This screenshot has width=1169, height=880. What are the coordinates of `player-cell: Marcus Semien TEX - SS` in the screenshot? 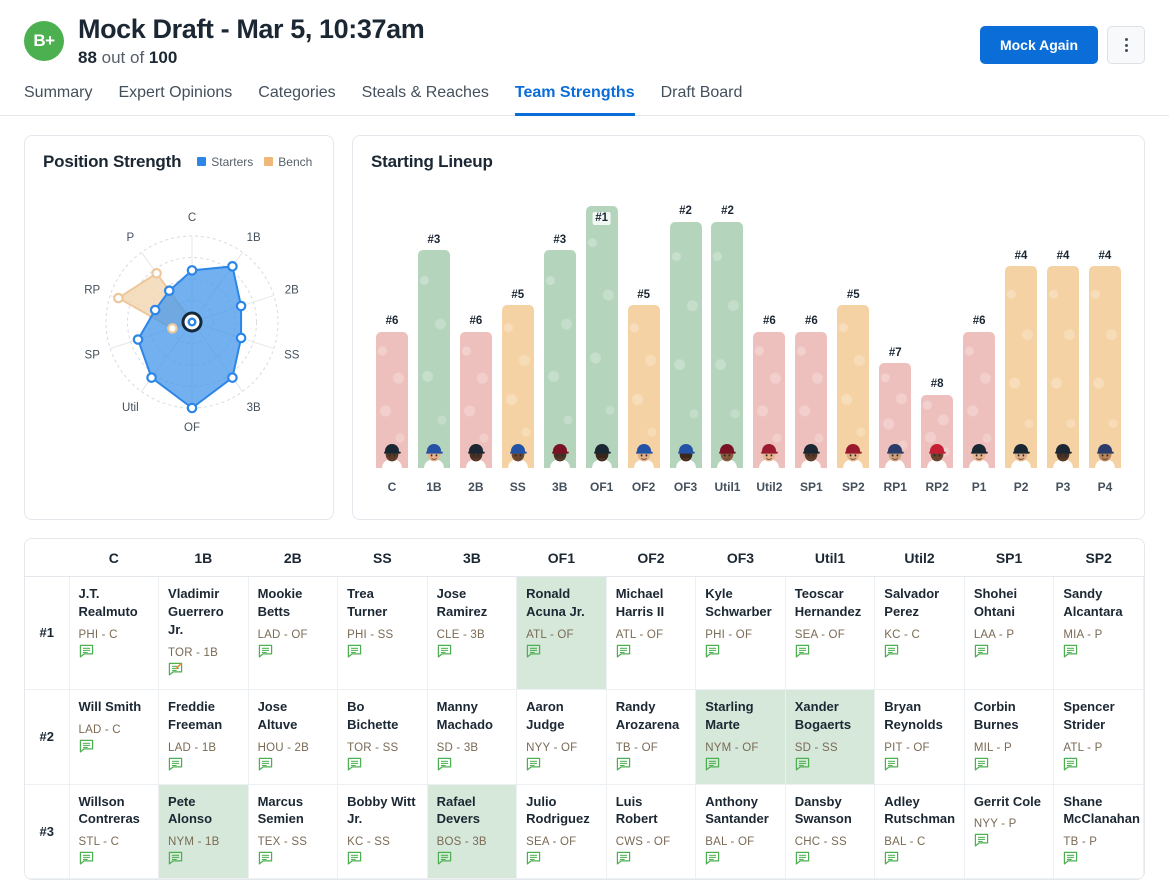 It's located at (293, 831).